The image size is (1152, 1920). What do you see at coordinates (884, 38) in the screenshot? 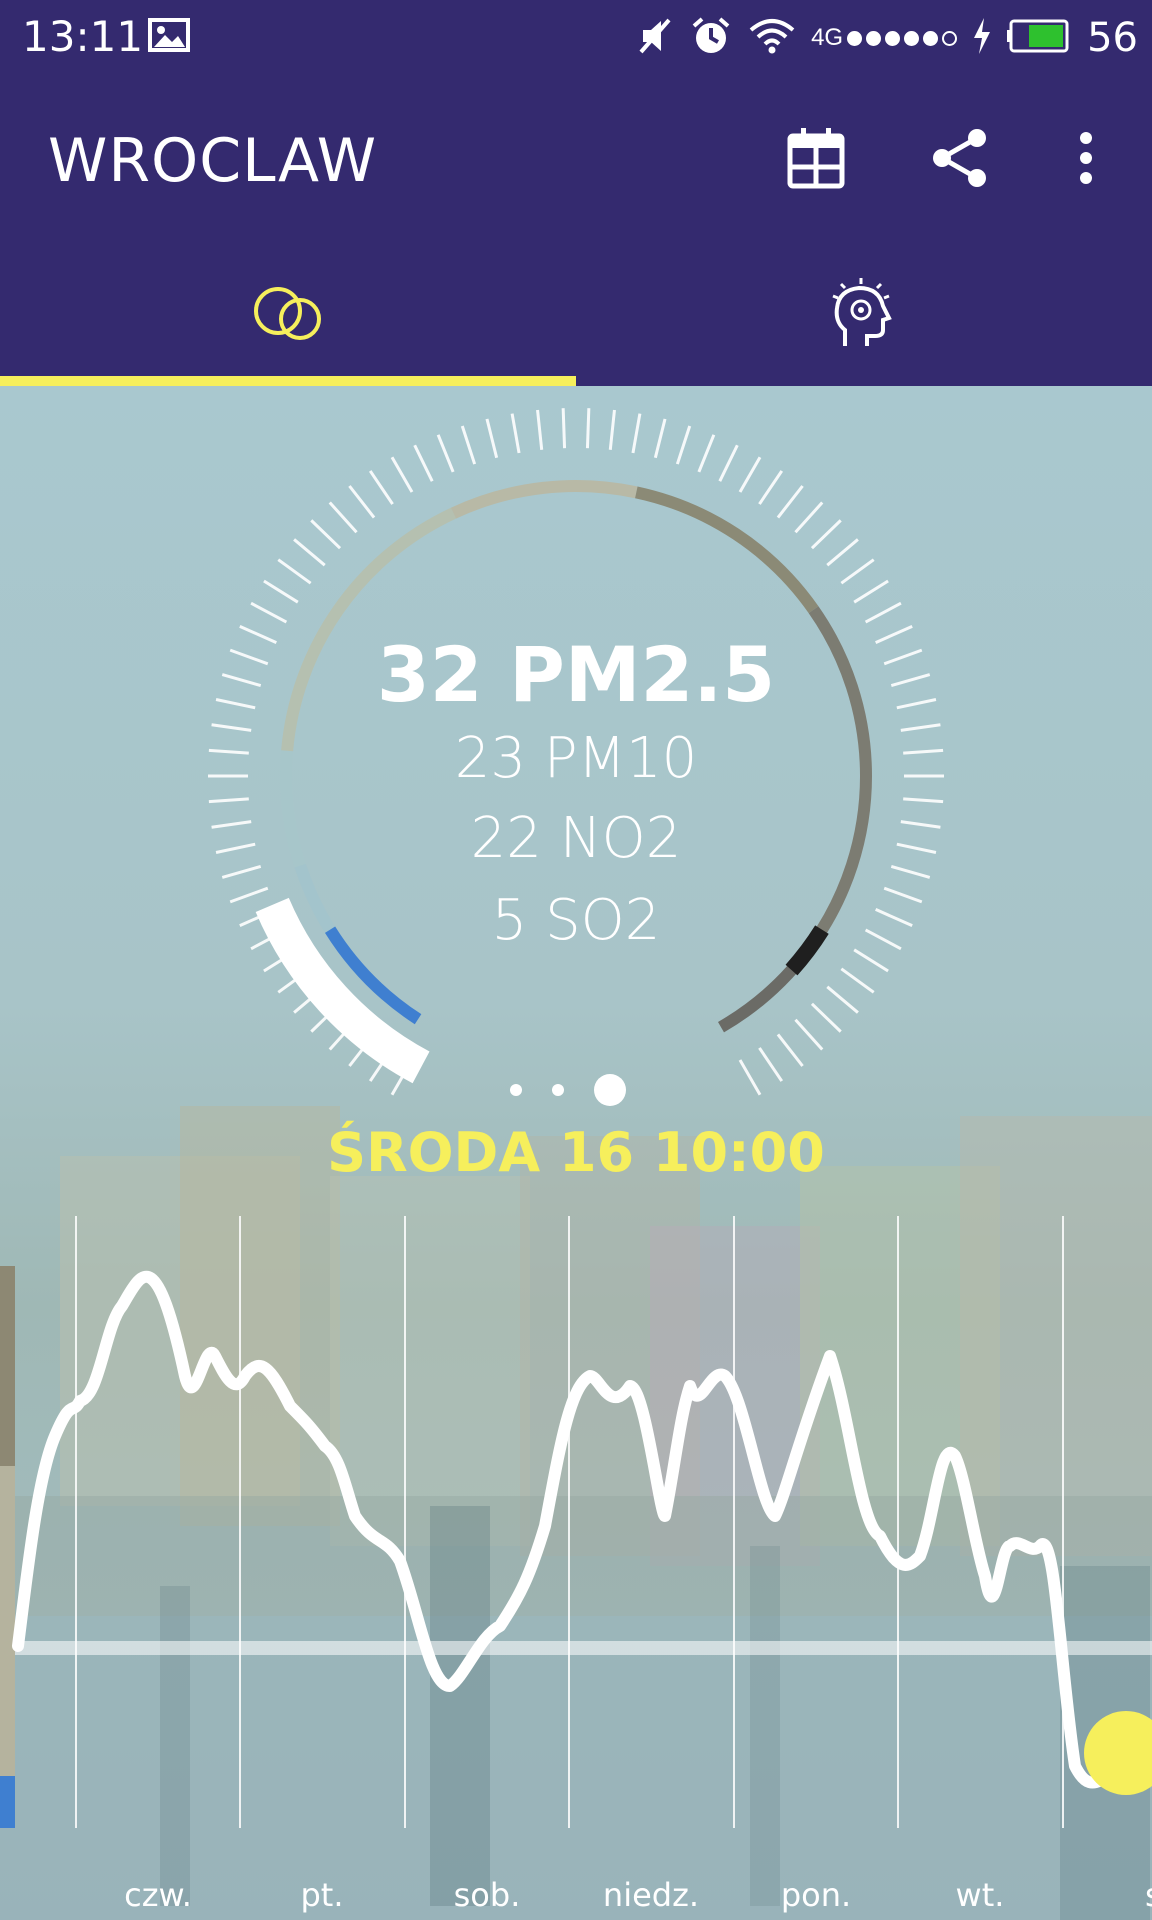
I see `signal-indicator: 4G` at bounding box center [884, 38].